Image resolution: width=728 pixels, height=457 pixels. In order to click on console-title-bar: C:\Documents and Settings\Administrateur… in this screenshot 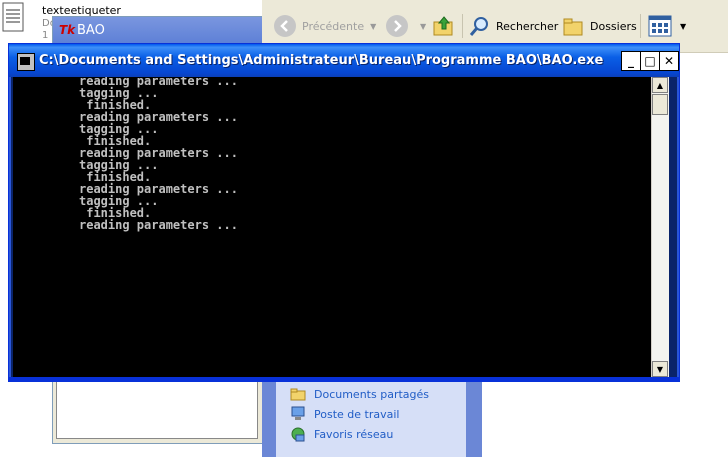, I will do `click(344, 60)`.